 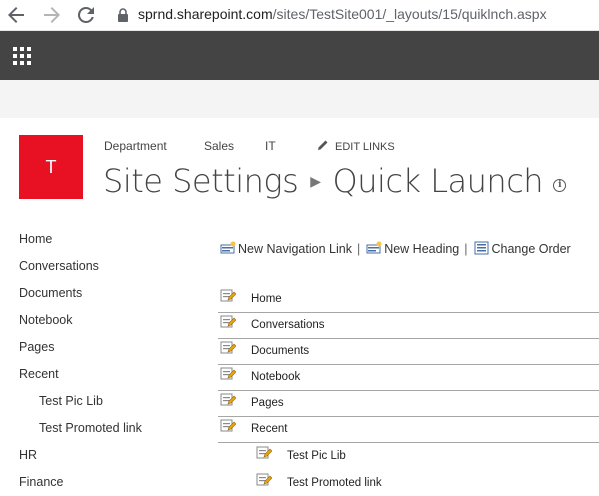 What do you see at coordinates (36, 347) in the screenshot?
I see `left-nav-item: Pages` at bounding box center [36, 347].